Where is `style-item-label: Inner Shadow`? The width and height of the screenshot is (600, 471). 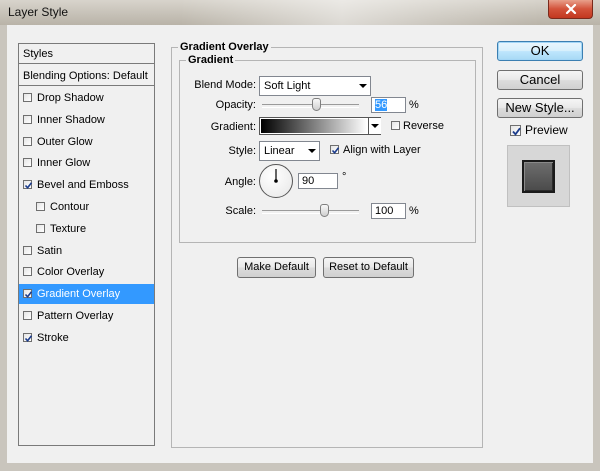
style-item-label: Inner Shadow is located at coordinates (71, 119).